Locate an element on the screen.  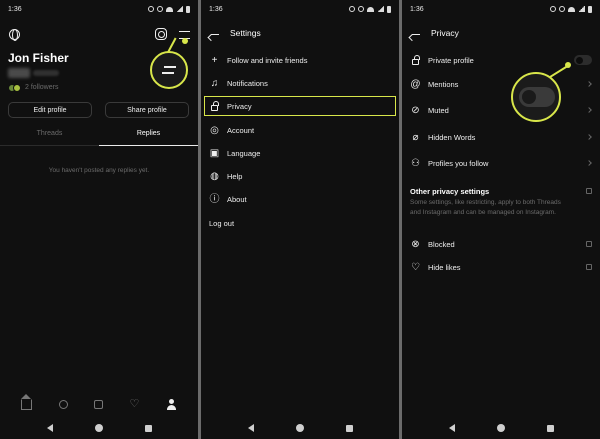
follower-avatar is located at coordinates (17, 88).